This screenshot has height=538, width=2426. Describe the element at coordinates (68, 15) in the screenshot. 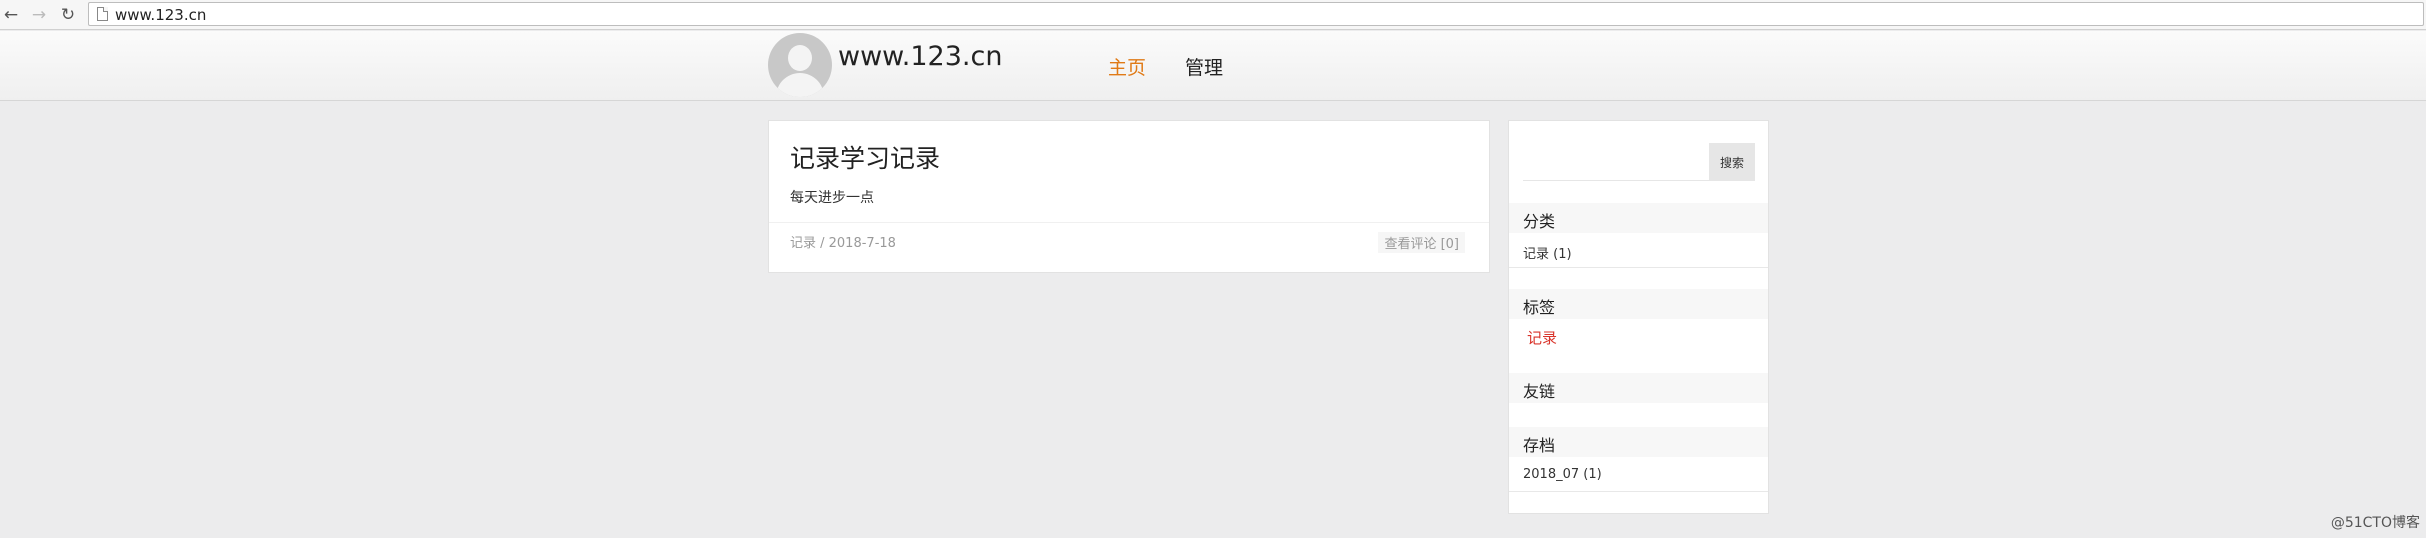

I see `reload-icon: ↻` at that location.